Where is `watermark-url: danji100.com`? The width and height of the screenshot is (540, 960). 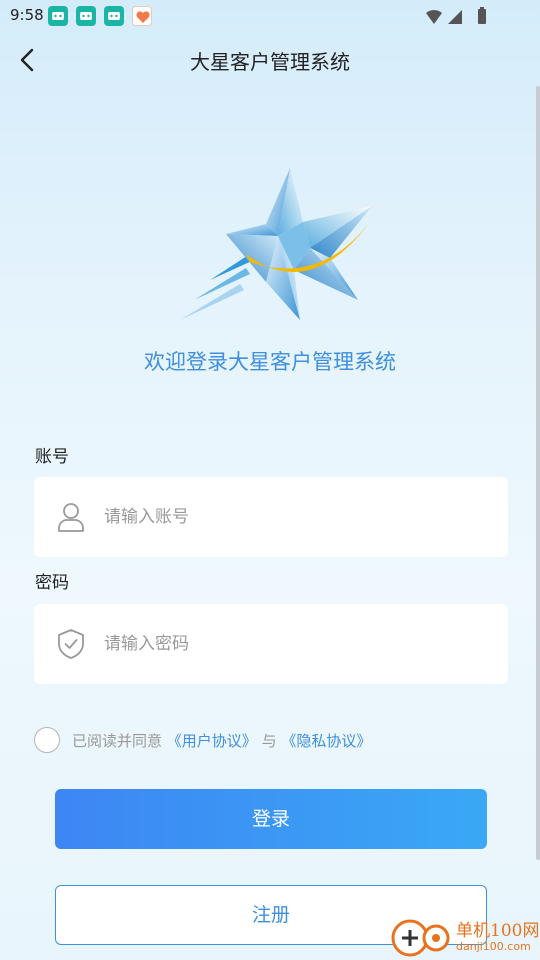 watermark-url: danji100.com is located at coordinates (493, 946).